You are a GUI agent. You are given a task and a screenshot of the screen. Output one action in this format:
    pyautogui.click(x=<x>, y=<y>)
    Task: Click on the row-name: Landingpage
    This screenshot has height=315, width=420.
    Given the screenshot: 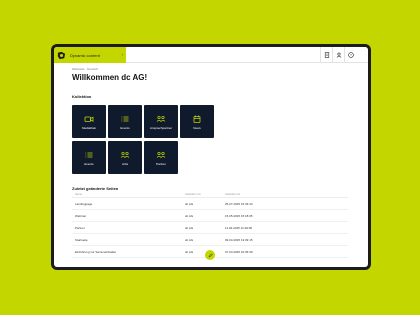 What is the action you would take?
    pyautogui.click(x=84, y=204)
    